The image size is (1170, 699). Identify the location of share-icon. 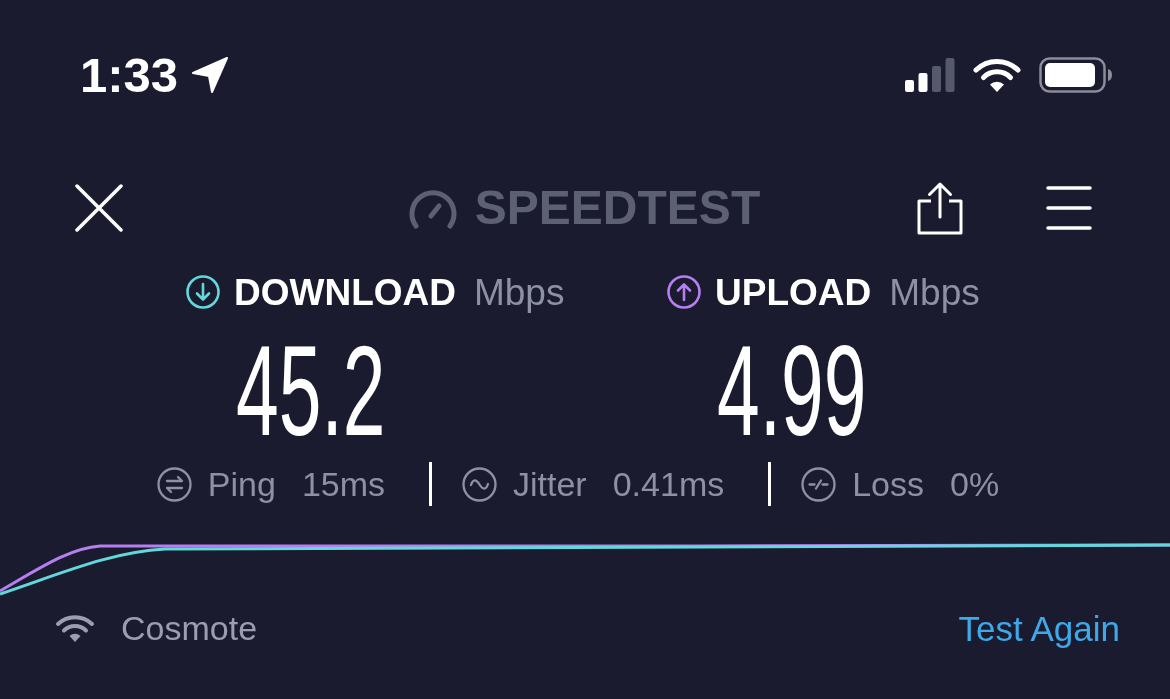
(940, 208).